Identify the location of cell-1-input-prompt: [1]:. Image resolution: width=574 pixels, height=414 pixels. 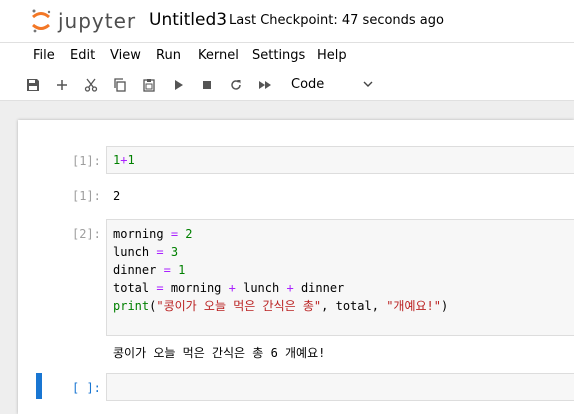
(86, 161).